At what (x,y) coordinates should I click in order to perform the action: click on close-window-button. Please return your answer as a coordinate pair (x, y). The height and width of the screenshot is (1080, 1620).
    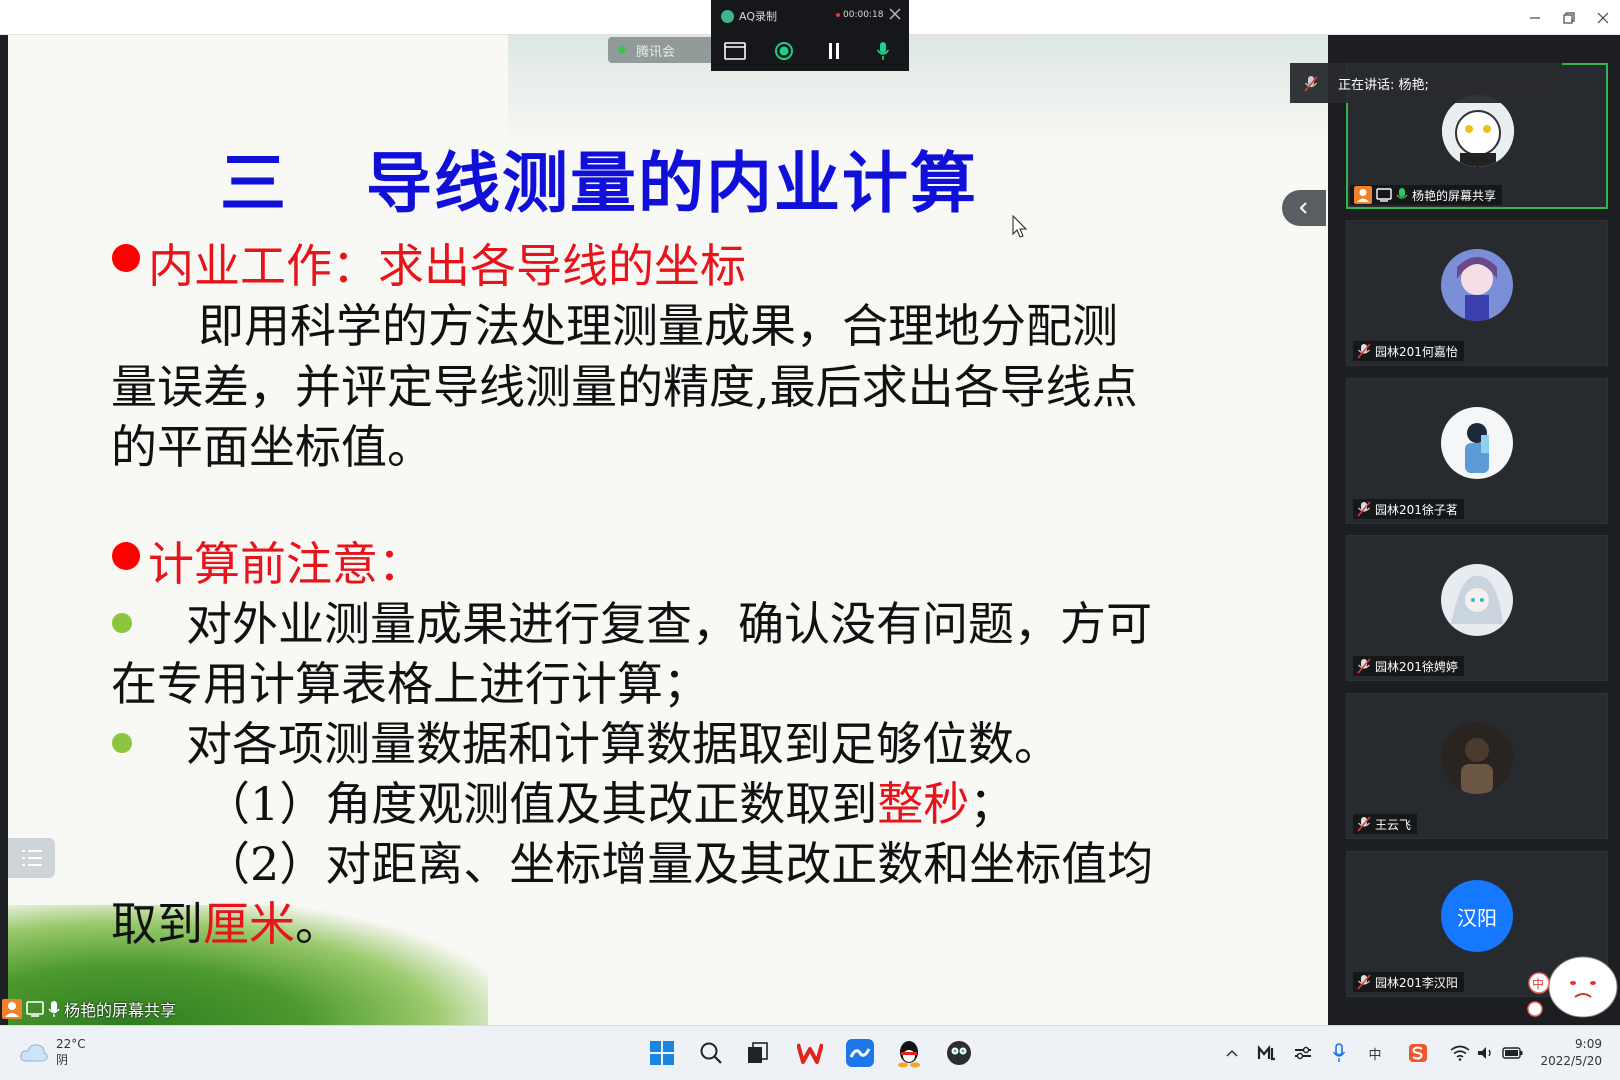
    Looking at the image, I should click on (1603, 17).